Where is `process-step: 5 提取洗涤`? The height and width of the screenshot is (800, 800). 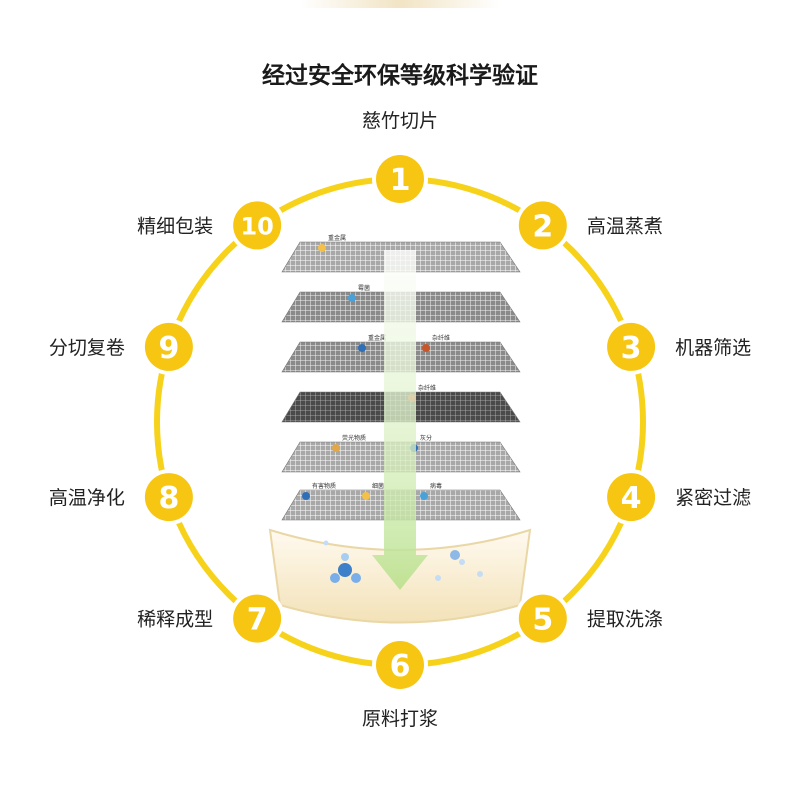
process-step: 5 提取洗涤 is located at coordinates (588, 618).